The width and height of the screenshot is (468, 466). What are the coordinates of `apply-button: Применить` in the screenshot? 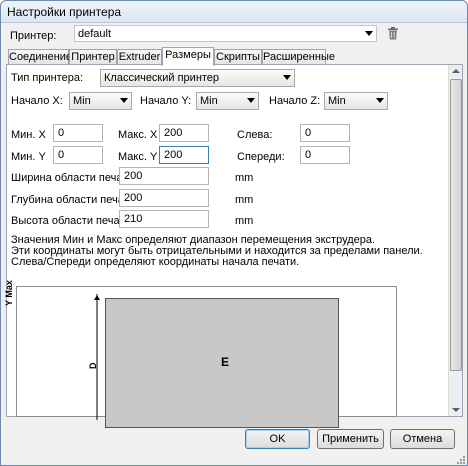 It's located at (350, 439).